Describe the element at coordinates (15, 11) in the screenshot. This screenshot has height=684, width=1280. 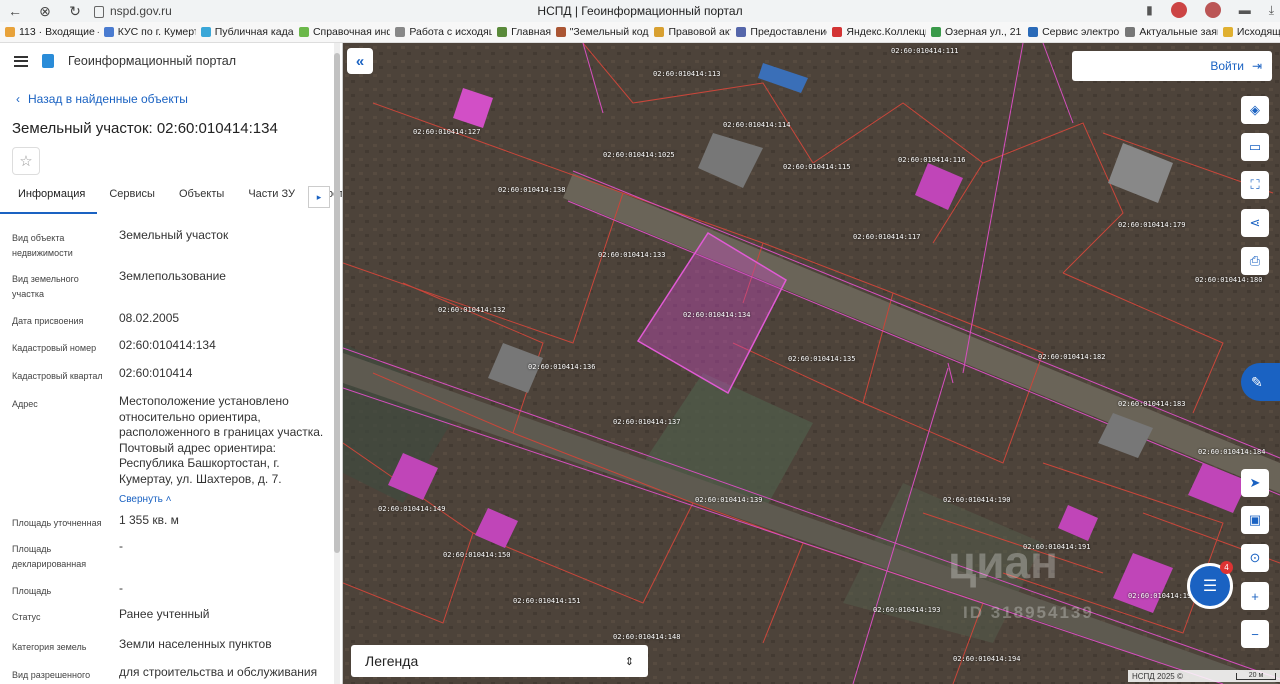
I see `back-arrow-icon: ←` at that location.